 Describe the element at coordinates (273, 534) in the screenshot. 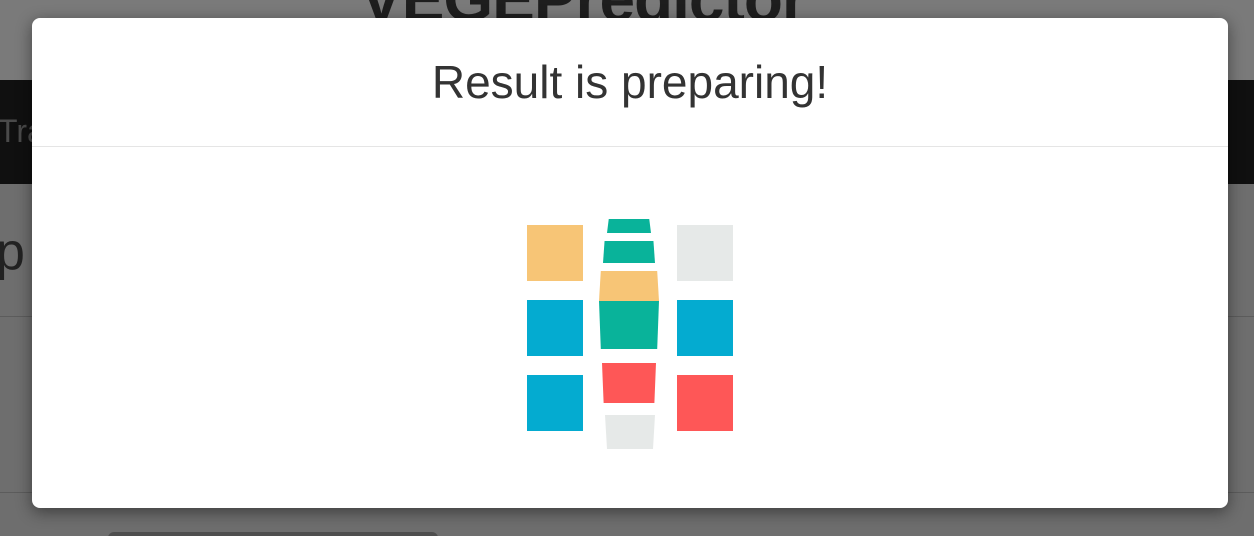

I see `background-input-field` at that location.